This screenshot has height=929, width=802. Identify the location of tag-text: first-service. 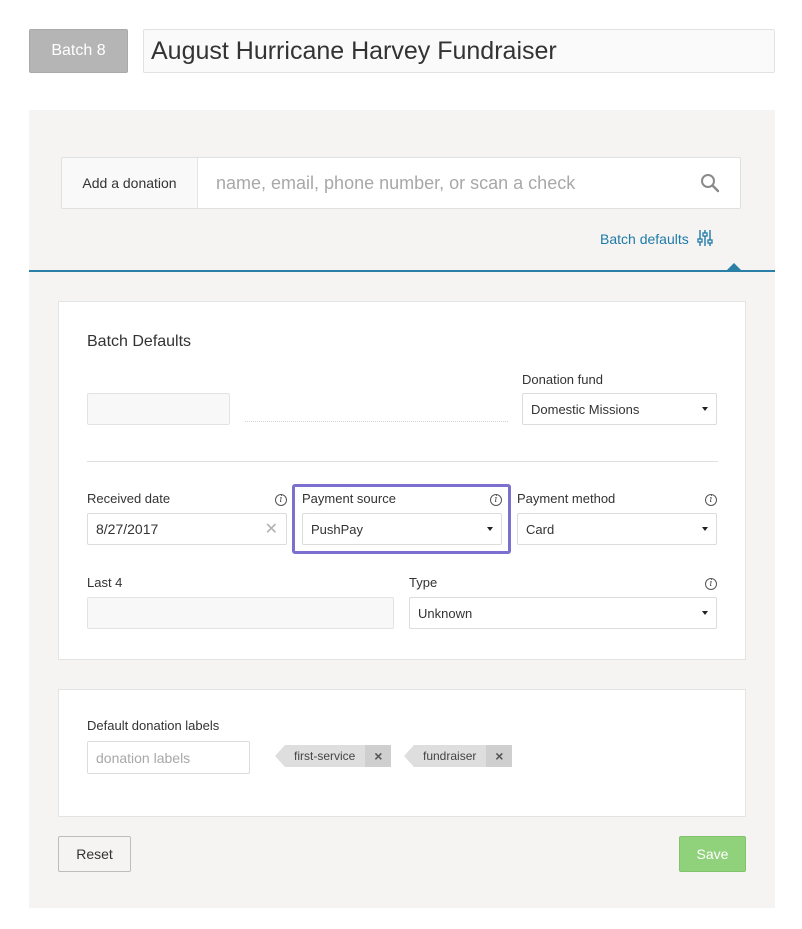
(325, 756).